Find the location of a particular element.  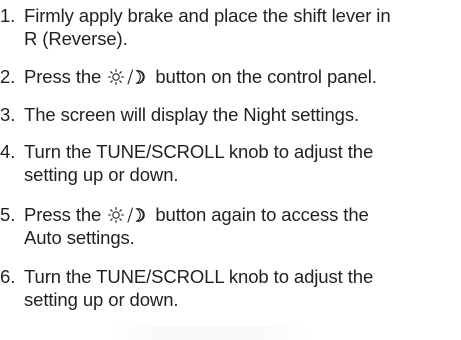

step-number: 1. is located at coordinates (8, 15).